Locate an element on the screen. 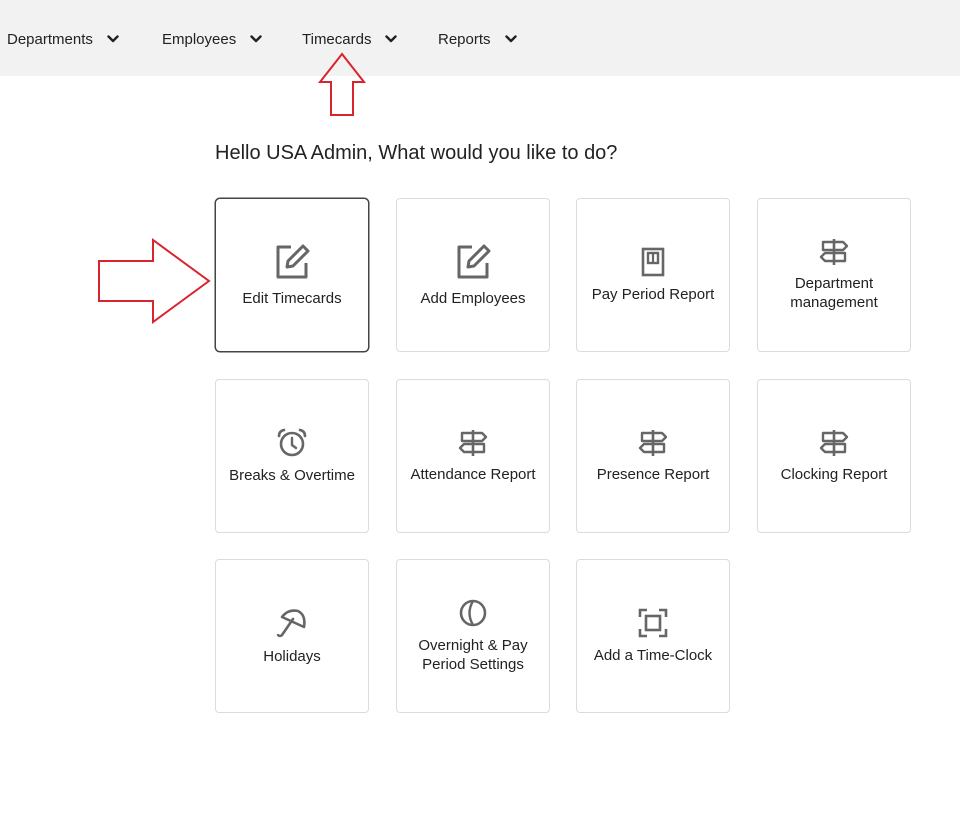  card-label: Presence Report is located at coordinates (653, 474).